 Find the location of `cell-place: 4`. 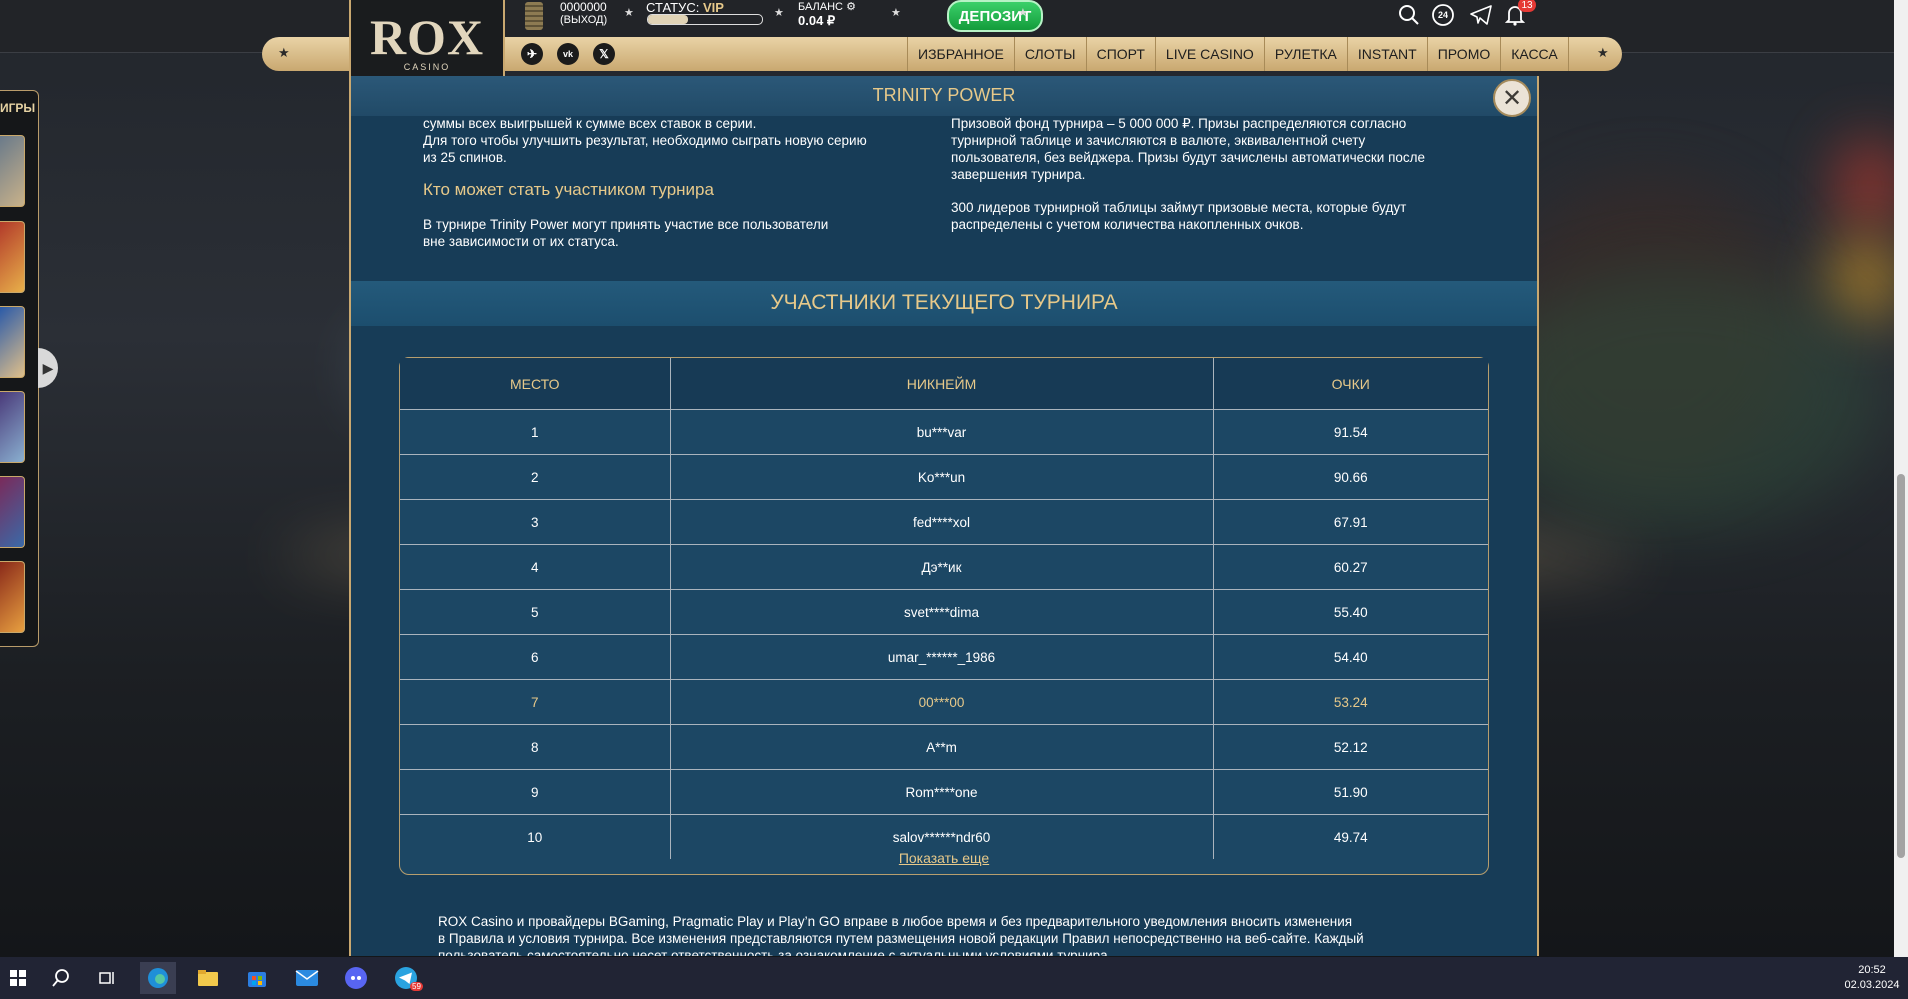

cell-place: 4 is located at coordinates (535, 567).